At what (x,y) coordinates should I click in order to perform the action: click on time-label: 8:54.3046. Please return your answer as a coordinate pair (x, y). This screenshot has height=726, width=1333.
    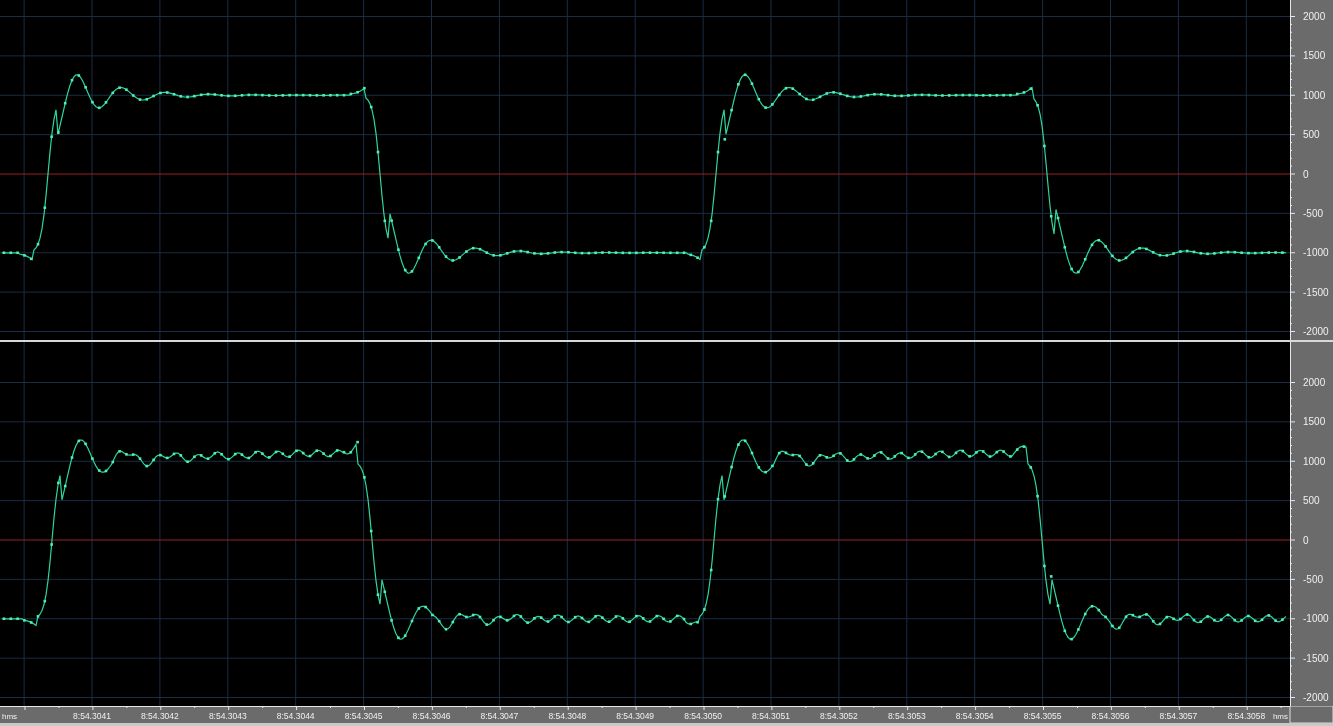
    Looking at the image, I should click on (431, 716).